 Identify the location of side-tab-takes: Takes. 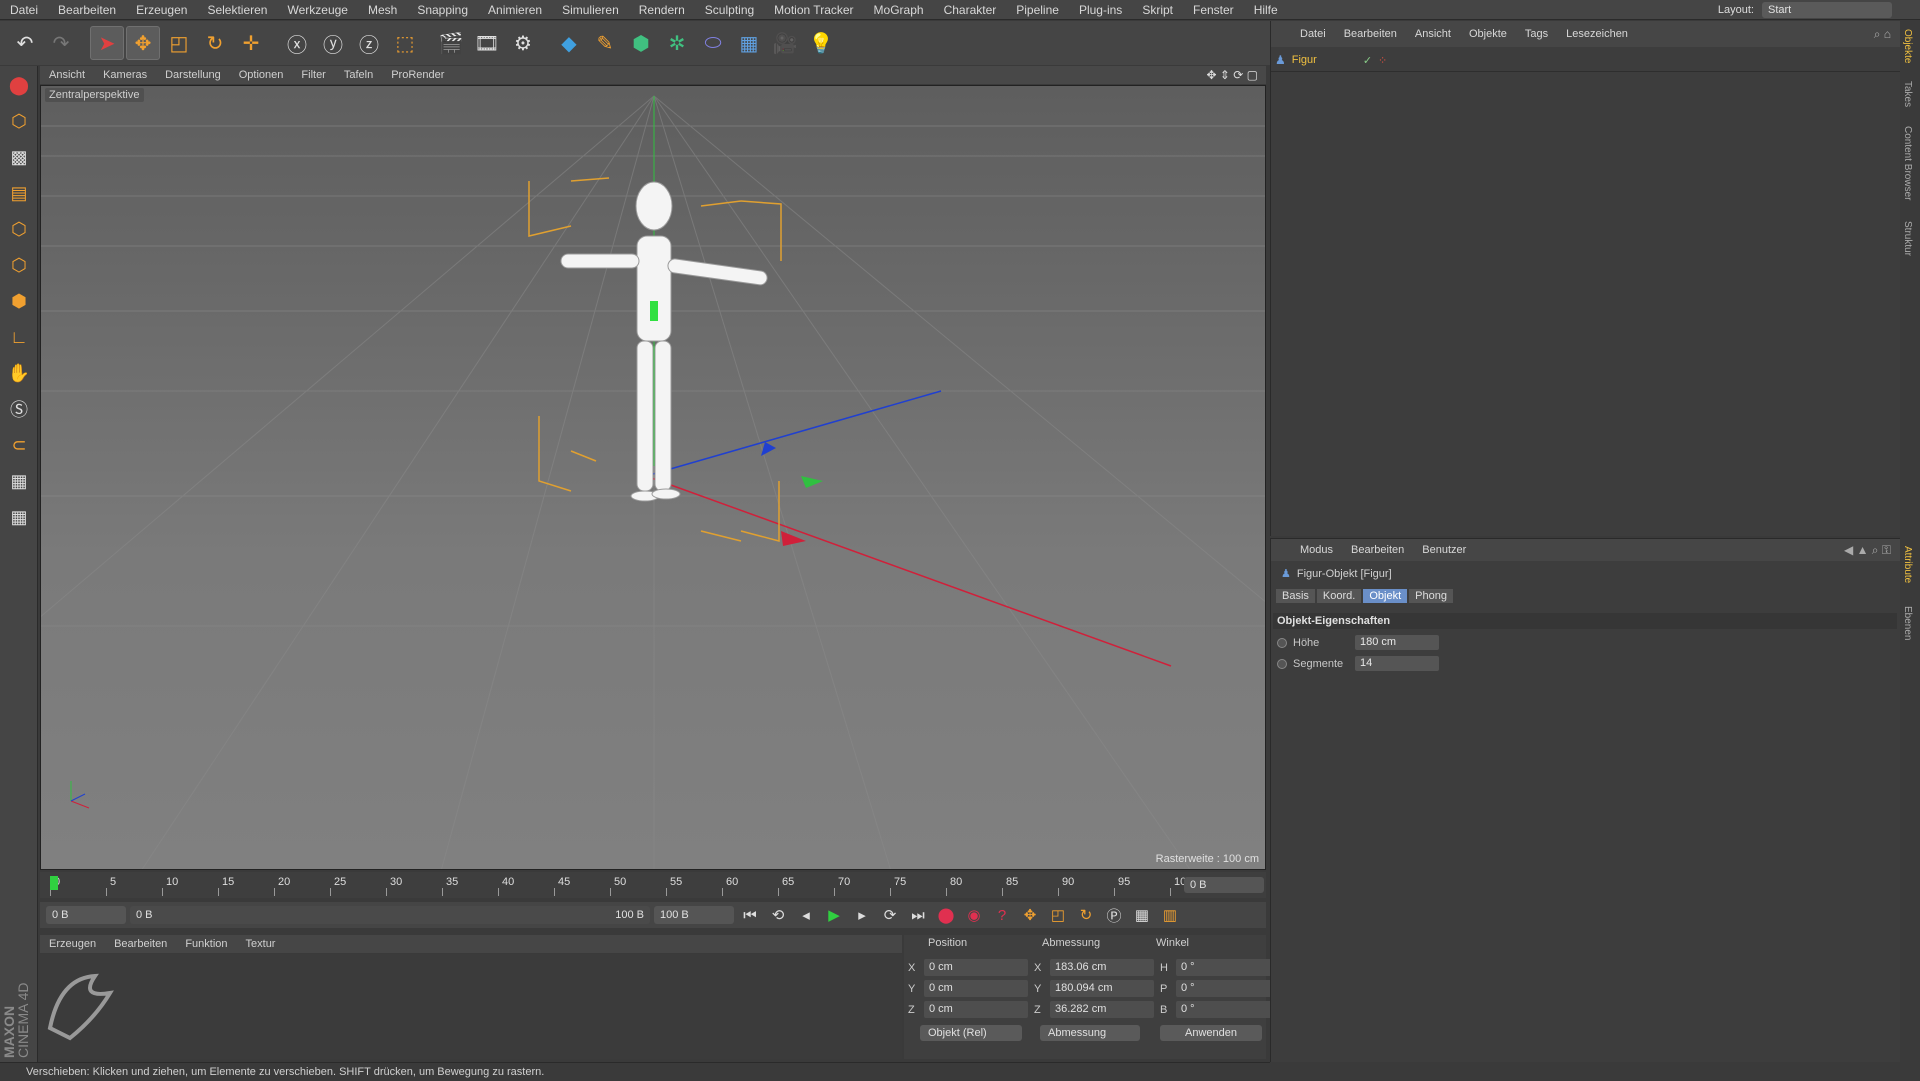
(1907, 94).